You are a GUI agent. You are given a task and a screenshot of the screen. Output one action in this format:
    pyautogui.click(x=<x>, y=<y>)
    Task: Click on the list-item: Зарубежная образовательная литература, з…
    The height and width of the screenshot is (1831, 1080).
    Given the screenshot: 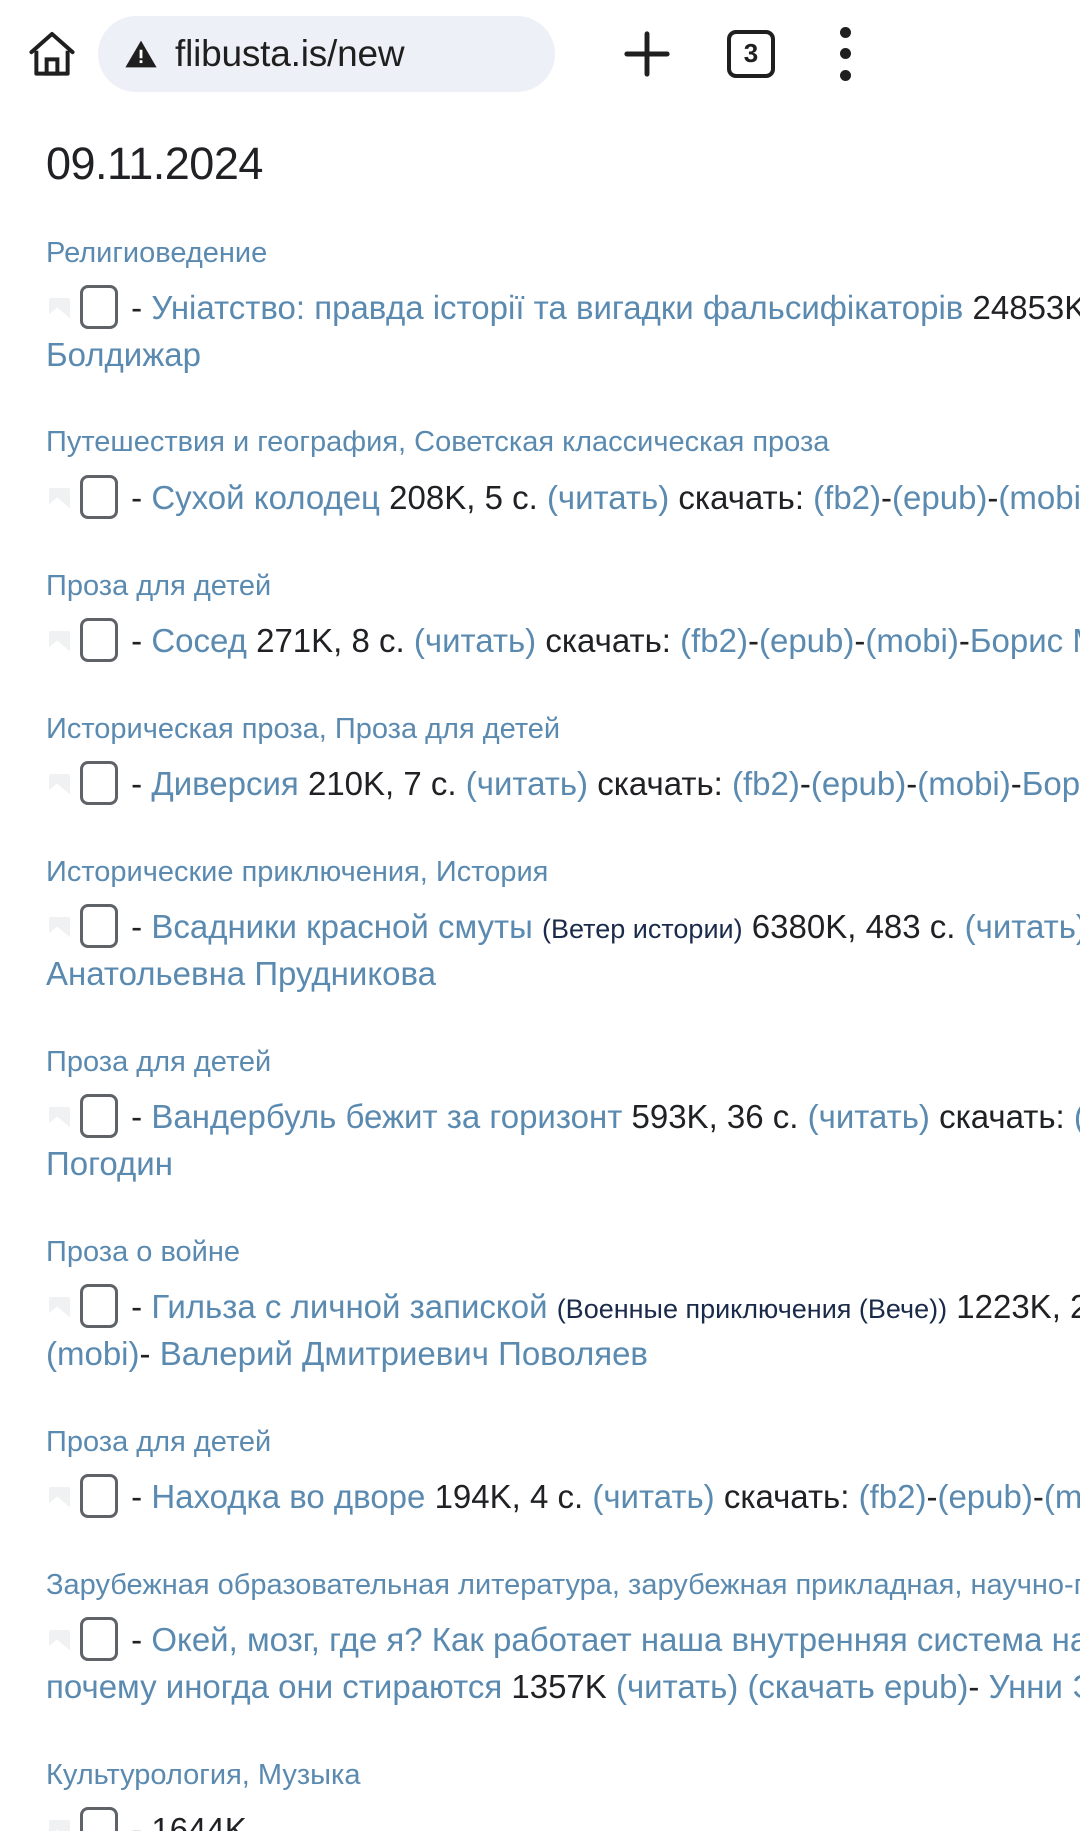 What is the action you would take?
    pyautogui.click(x=563, y=1639)
    